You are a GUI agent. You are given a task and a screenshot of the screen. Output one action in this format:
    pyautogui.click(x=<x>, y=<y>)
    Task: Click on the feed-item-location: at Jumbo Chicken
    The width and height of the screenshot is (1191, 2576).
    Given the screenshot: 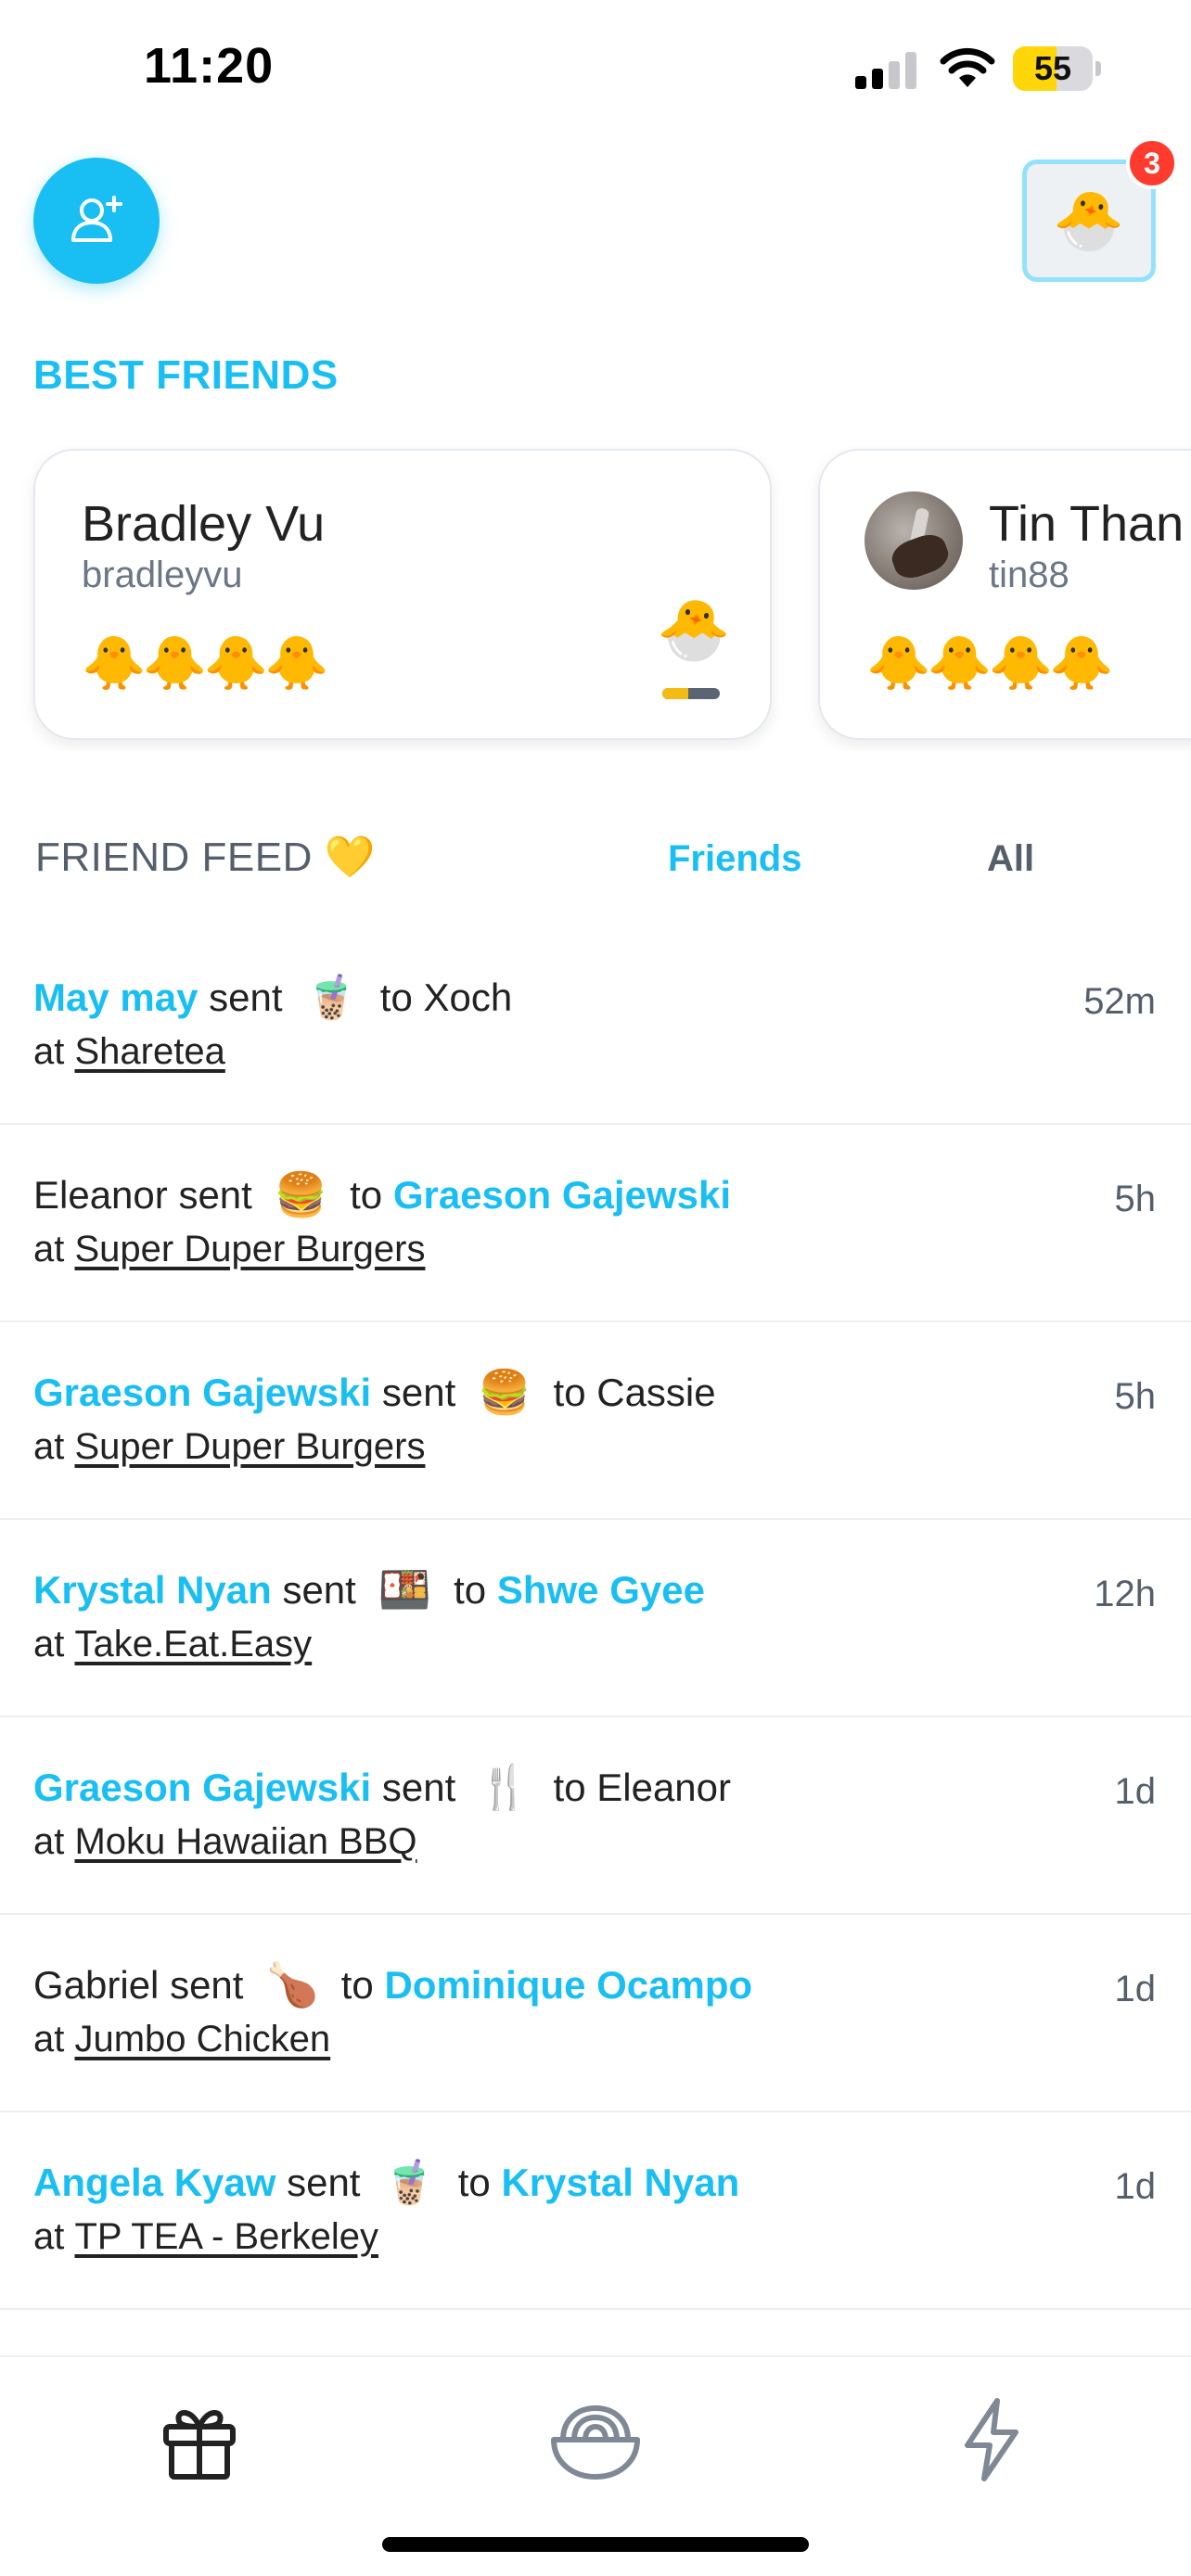 What is the action you would take?
    pyautogui.click(x=181, y=2039)
    